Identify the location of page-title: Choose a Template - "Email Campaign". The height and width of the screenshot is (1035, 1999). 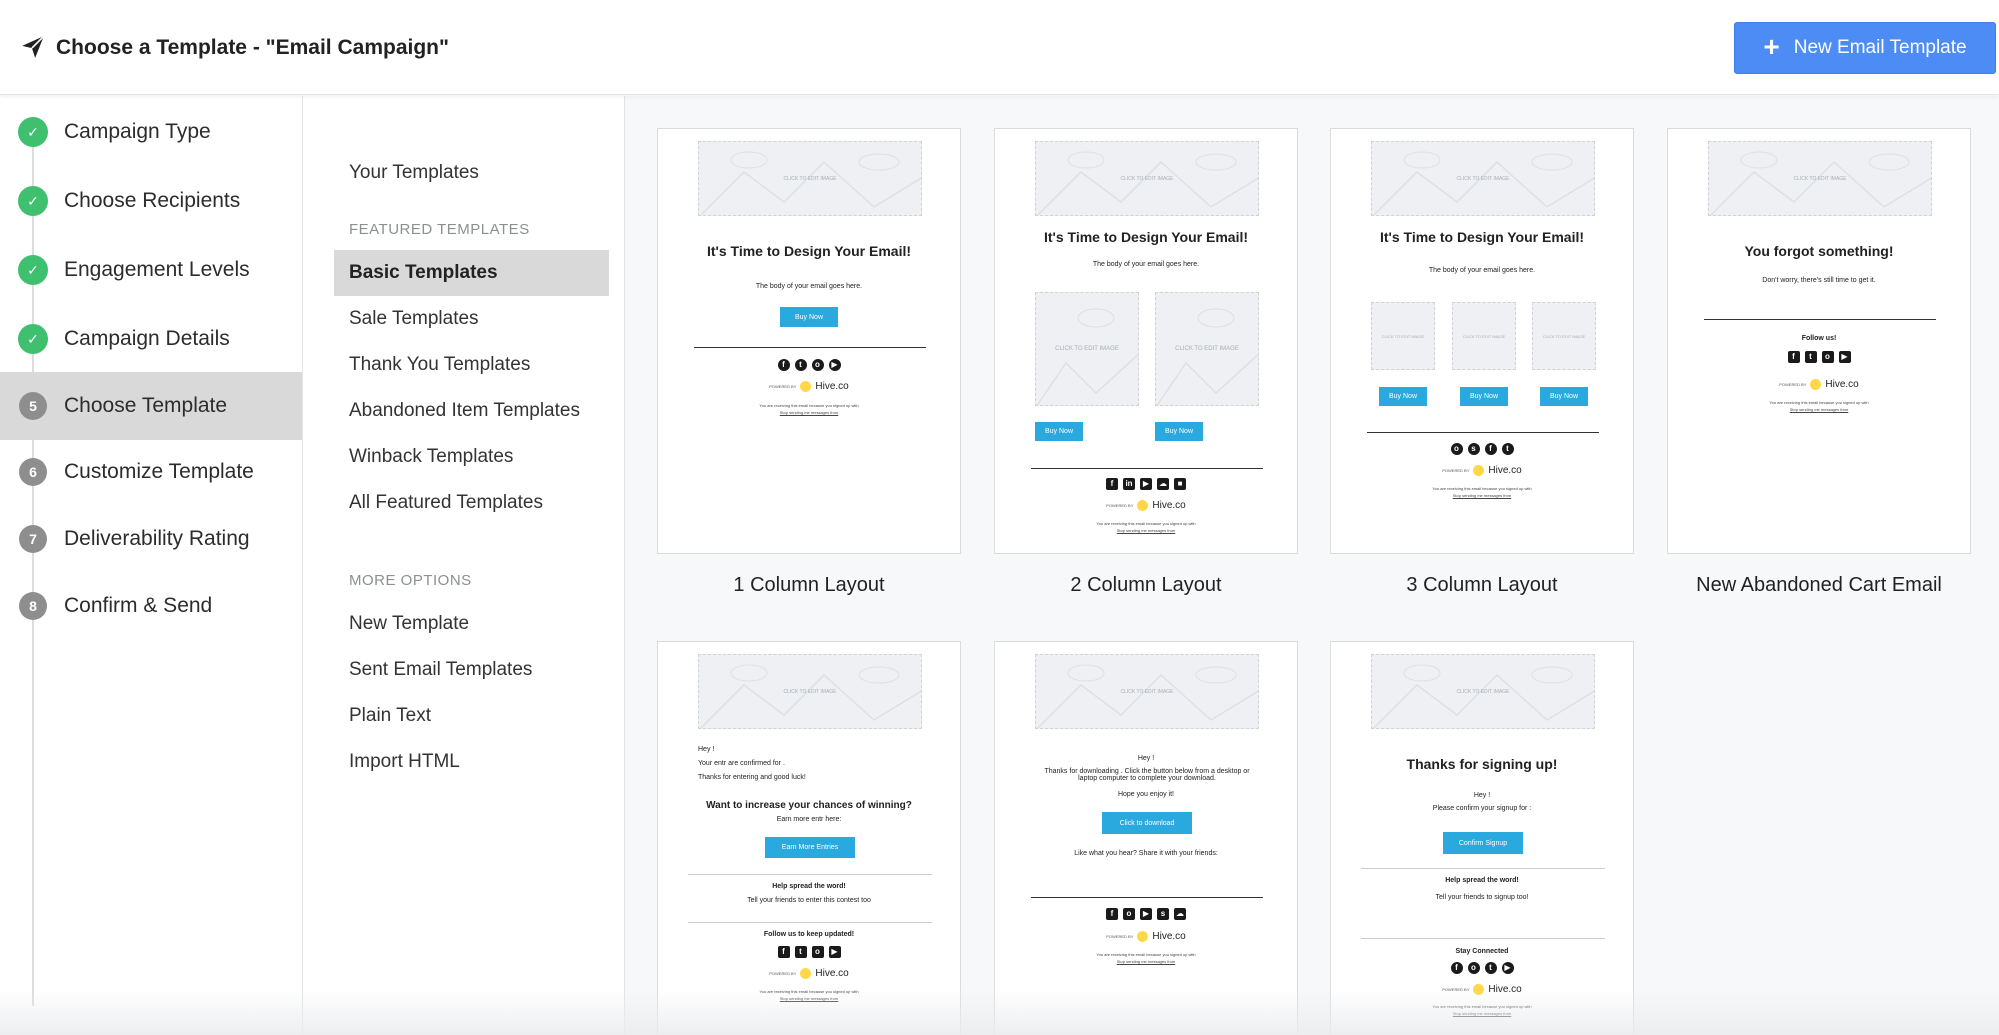
(252, 47).